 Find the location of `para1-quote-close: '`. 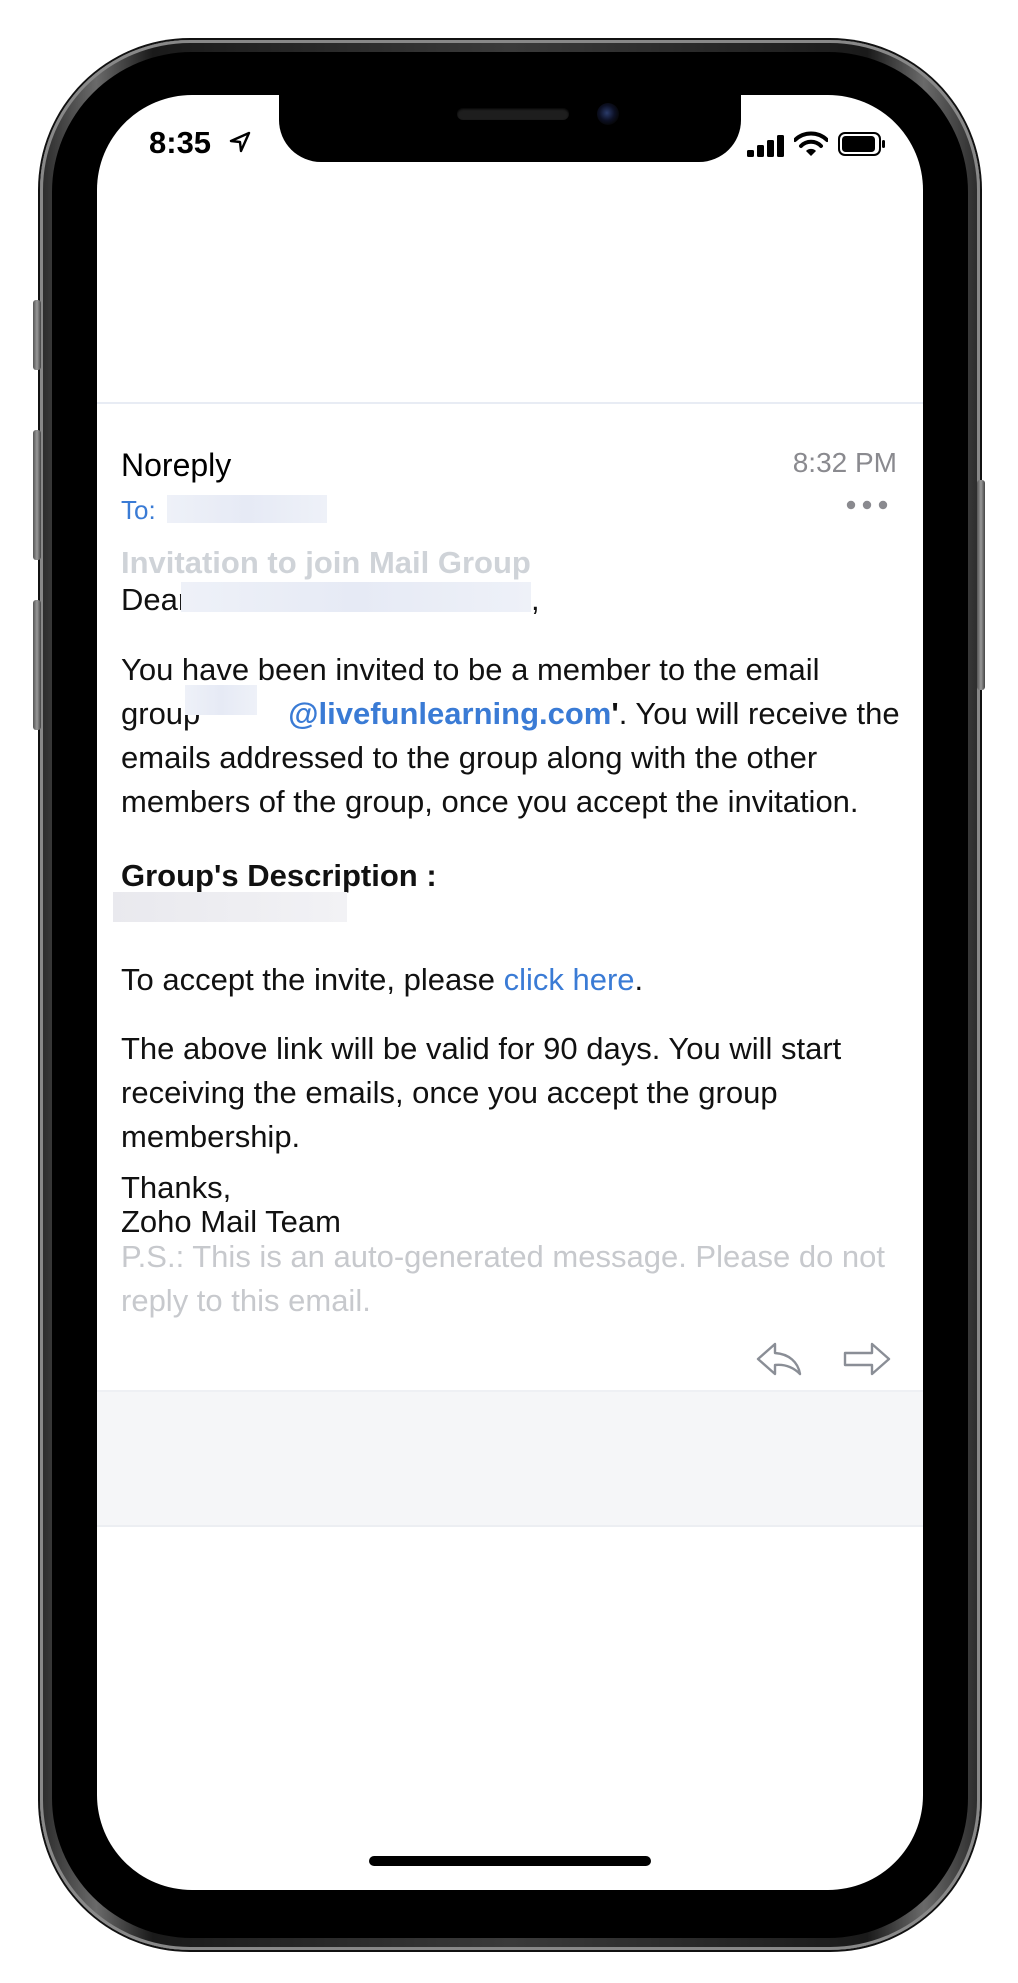

para1-quote-close: ' is located at coordinates (615, 713).